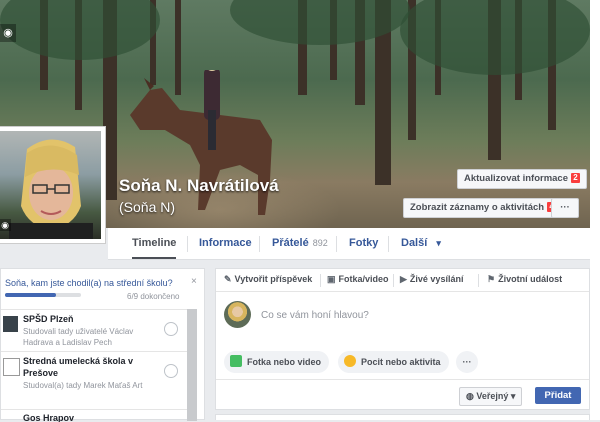 The image size is (600, 422). What do you see at coordinates (284, 362) in the screenshot?
I see `pill-label: Fotka nebo video` at bounding box center [284, 362].